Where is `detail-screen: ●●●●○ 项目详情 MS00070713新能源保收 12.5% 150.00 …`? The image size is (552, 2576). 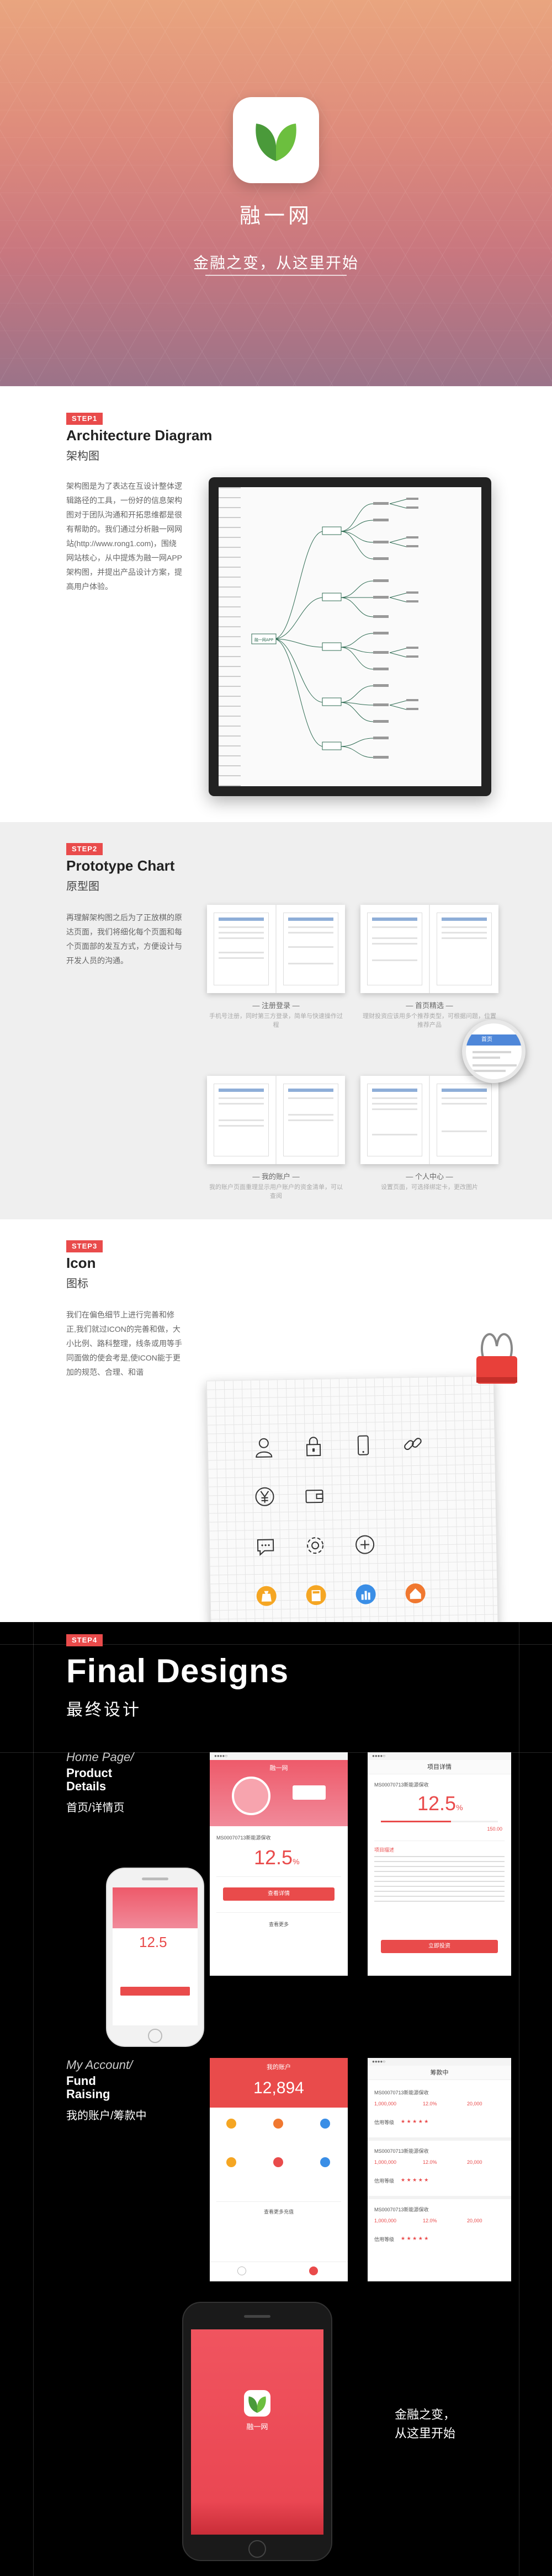 detail-screen: ●●●●○ 项目详情 MS00070713新能源保收 12.5% 150.00 … is located at coordinates (440, 1864).